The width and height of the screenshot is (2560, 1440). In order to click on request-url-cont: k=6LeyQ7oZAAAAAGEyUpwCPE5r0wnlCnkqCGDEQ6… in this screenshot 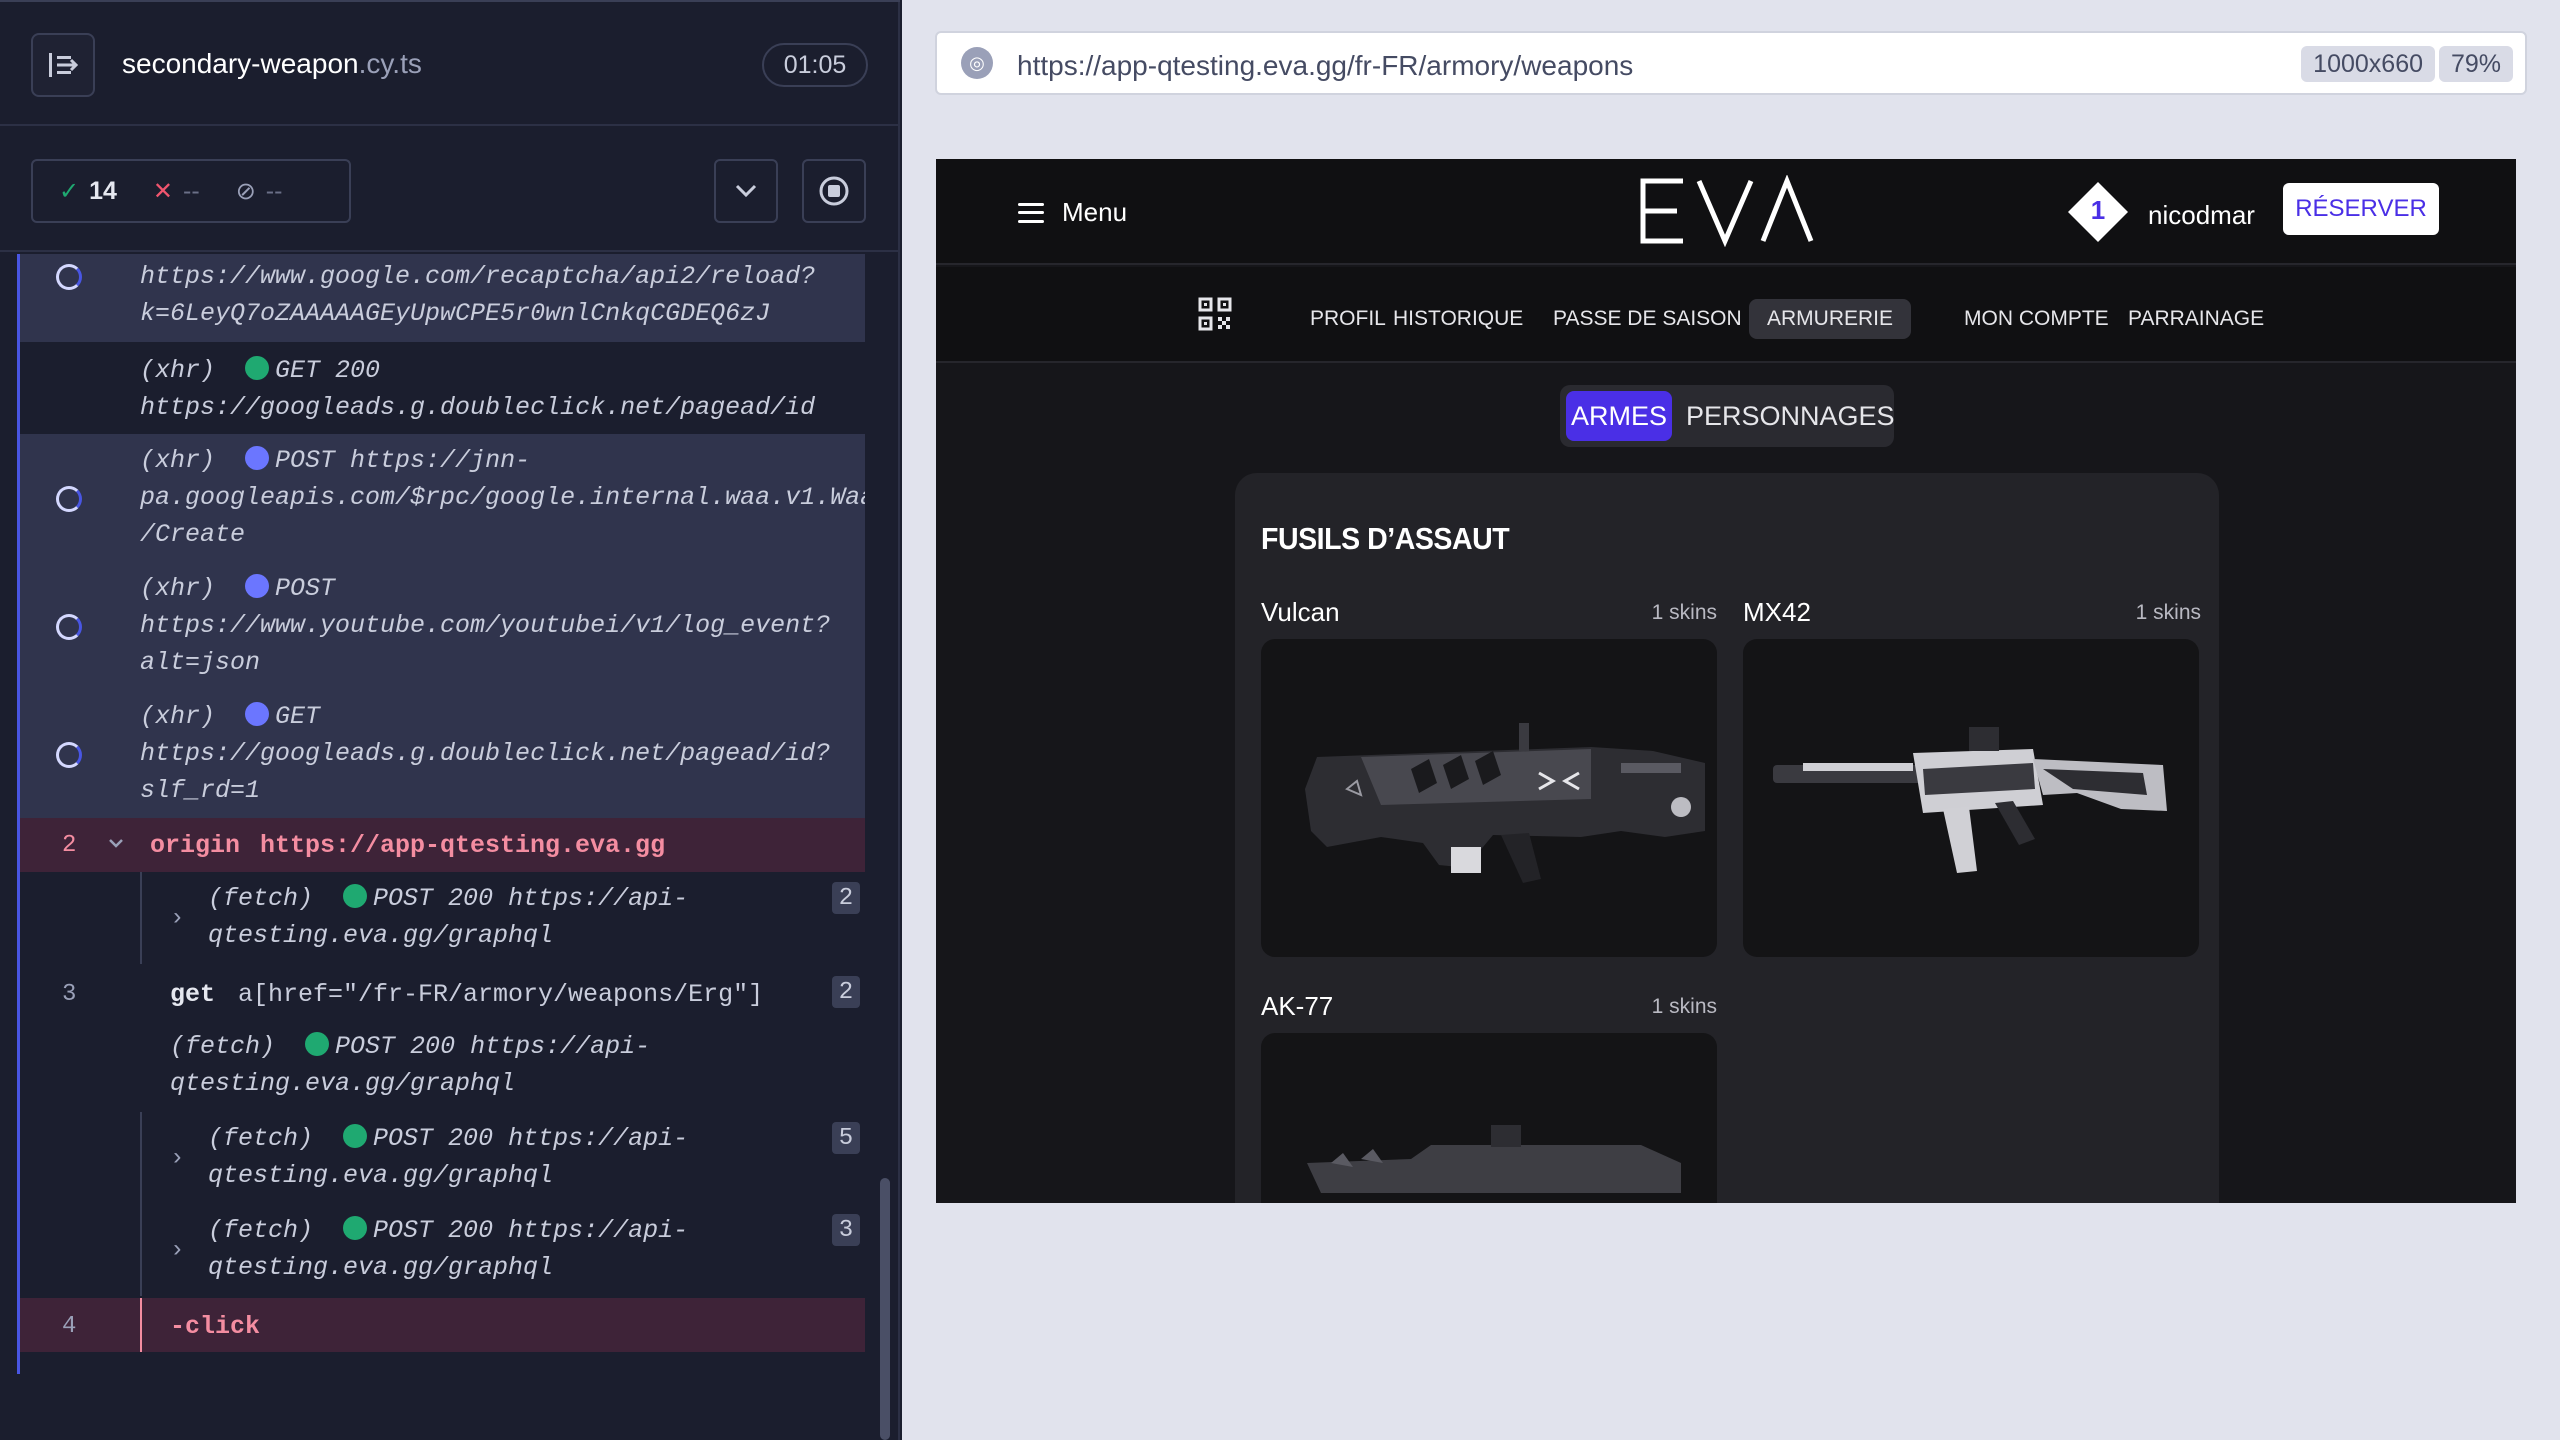, I will do `click(455, 313)`.